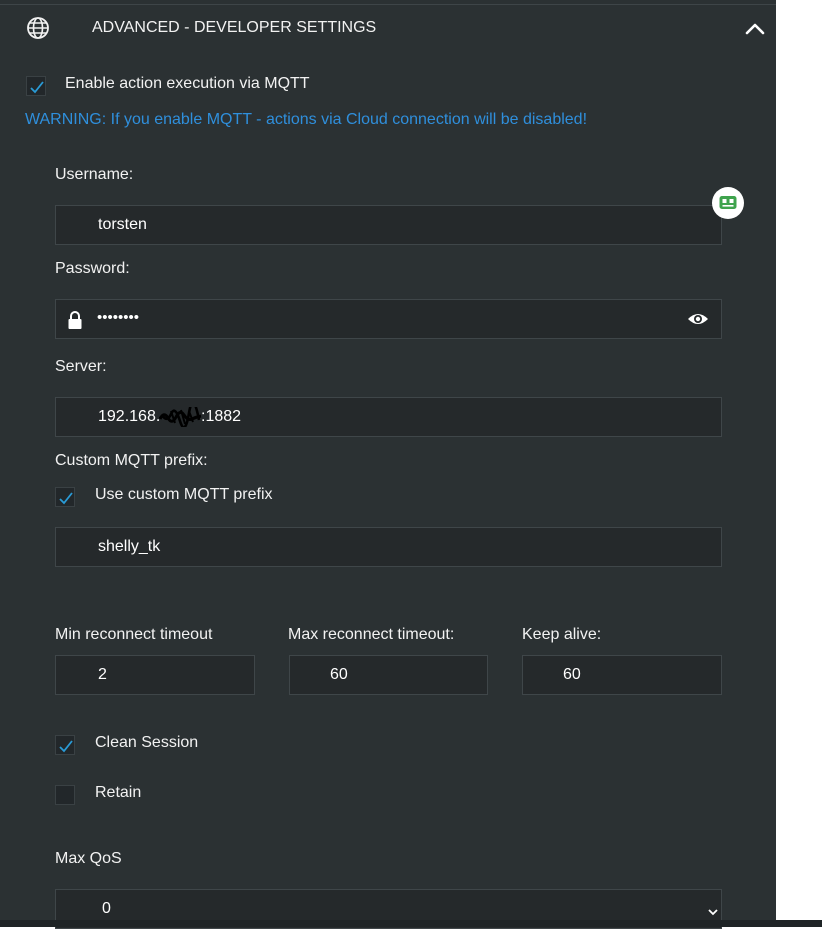  What do you see at coordinates (388, 547) in the screenshot?
I see `custom-prefix-field: shelly_tk` at bounding box center [388, 547].